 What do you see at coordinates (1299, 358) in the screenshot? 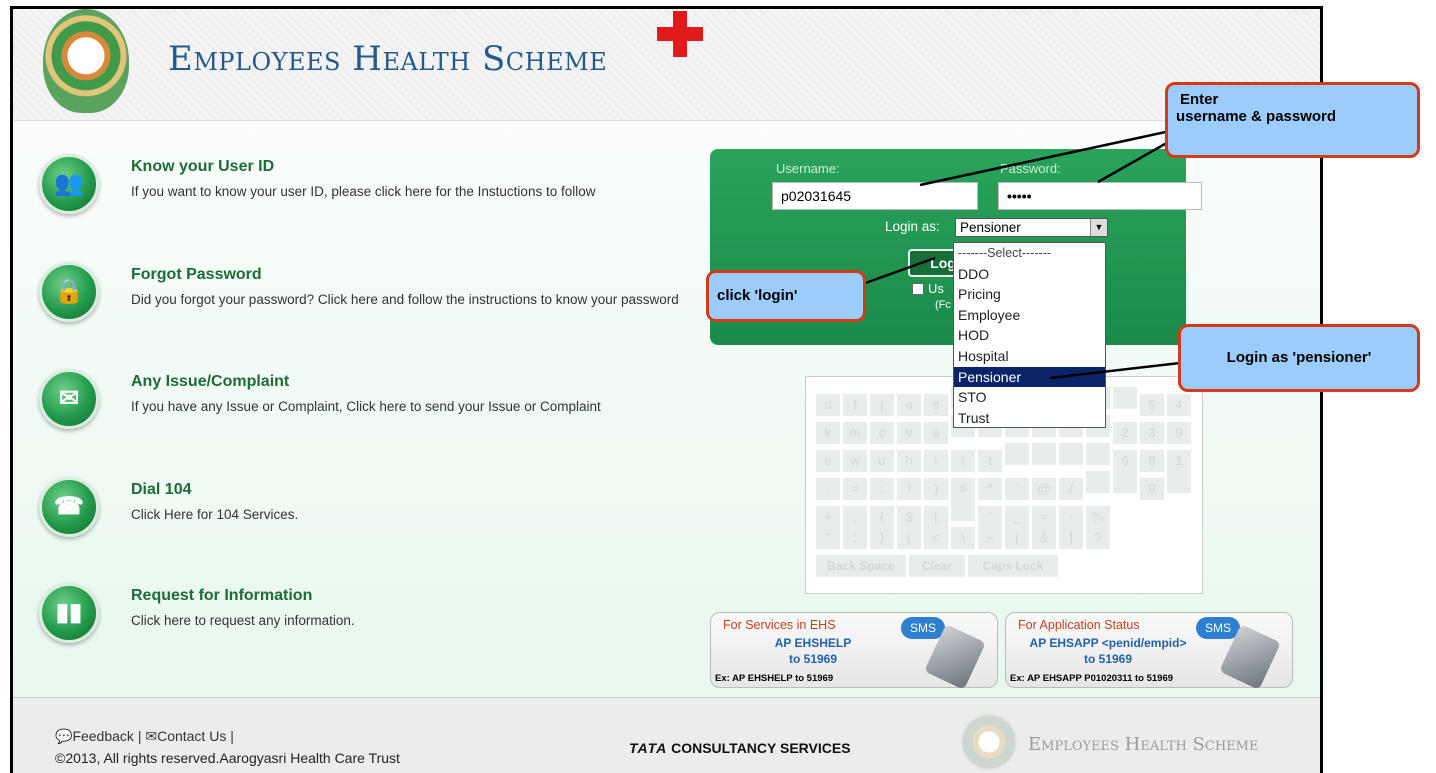
I see `callout-login-as-pensioner: Login as 'pensioner'` at bounding box center [1299, 358].